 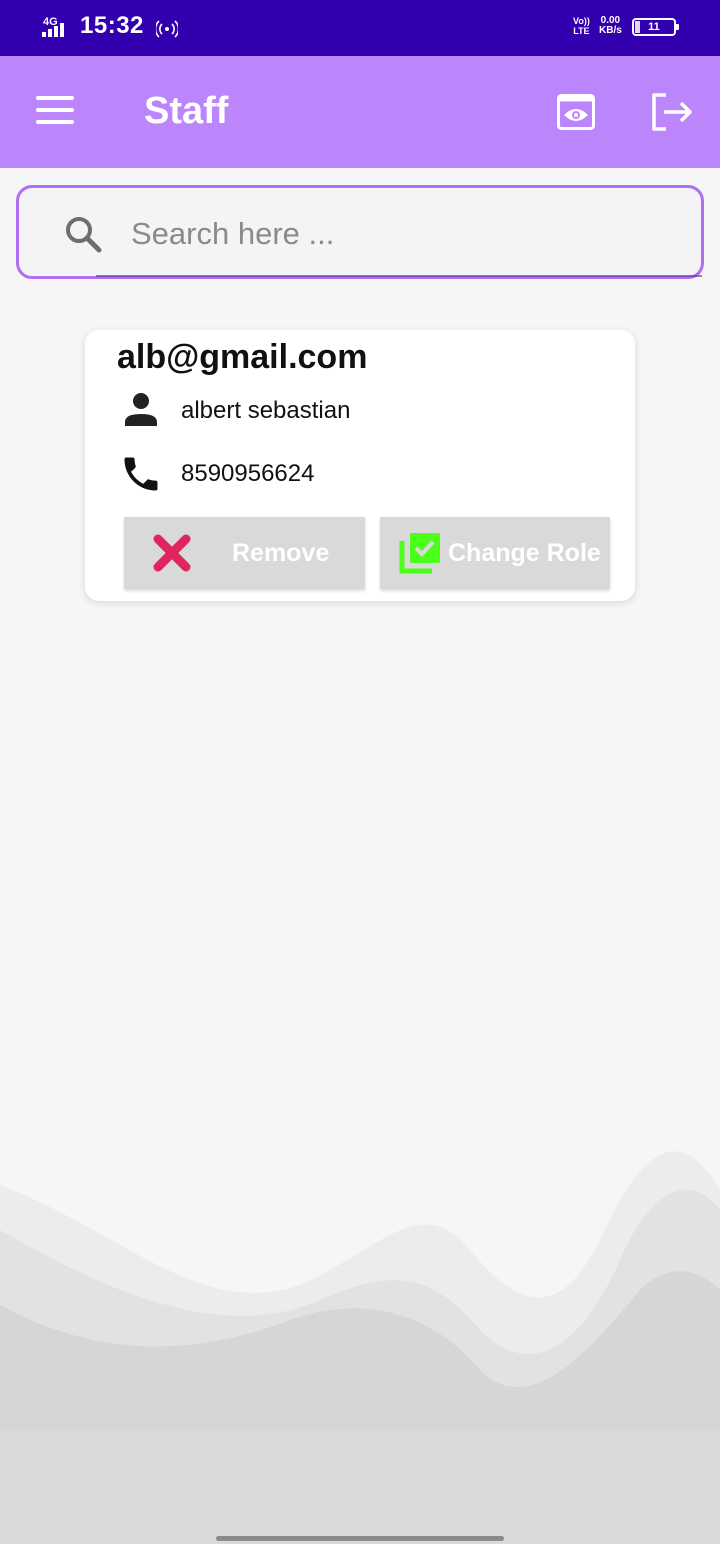 What do you see at coordinates (360, 1538) in the screenshot?
I see `home-indicator` at bounding box center [360, 1538].